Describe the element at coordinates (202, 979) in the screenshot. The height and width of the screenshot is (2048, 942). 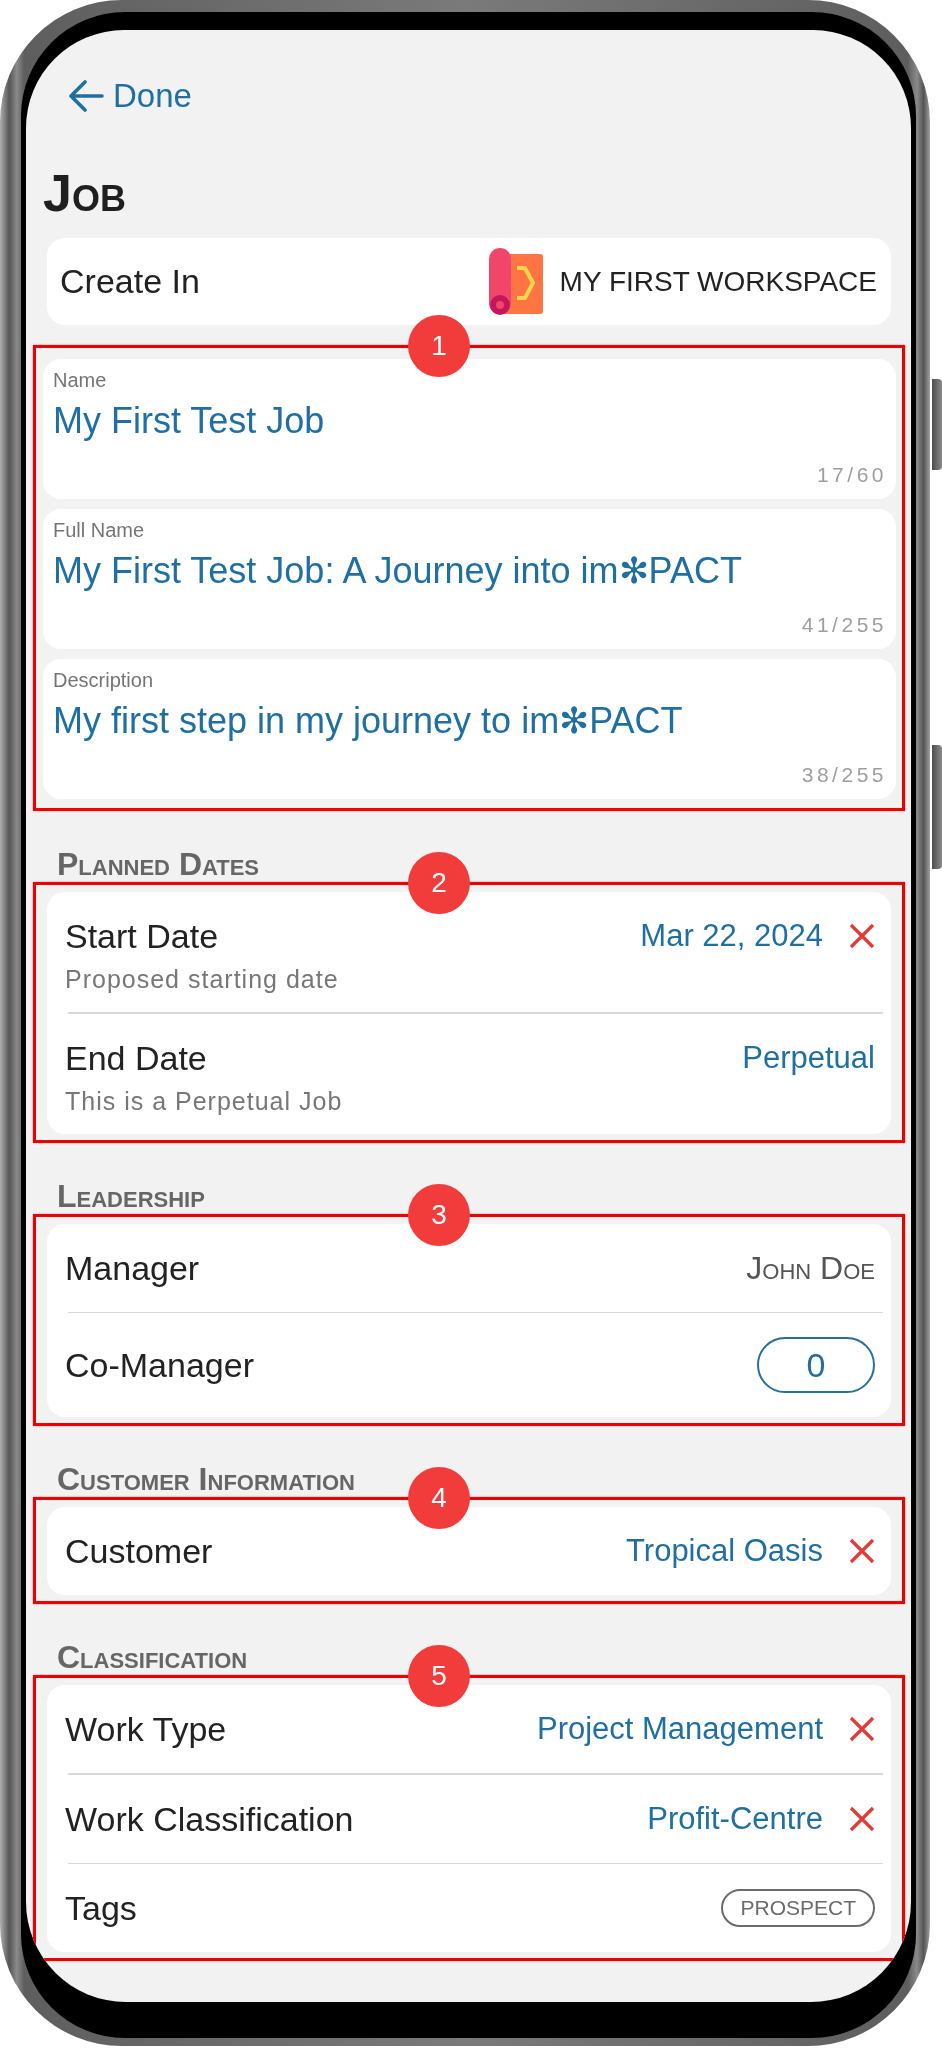
I see `row-subtitle: Proposed starting date` at that location.